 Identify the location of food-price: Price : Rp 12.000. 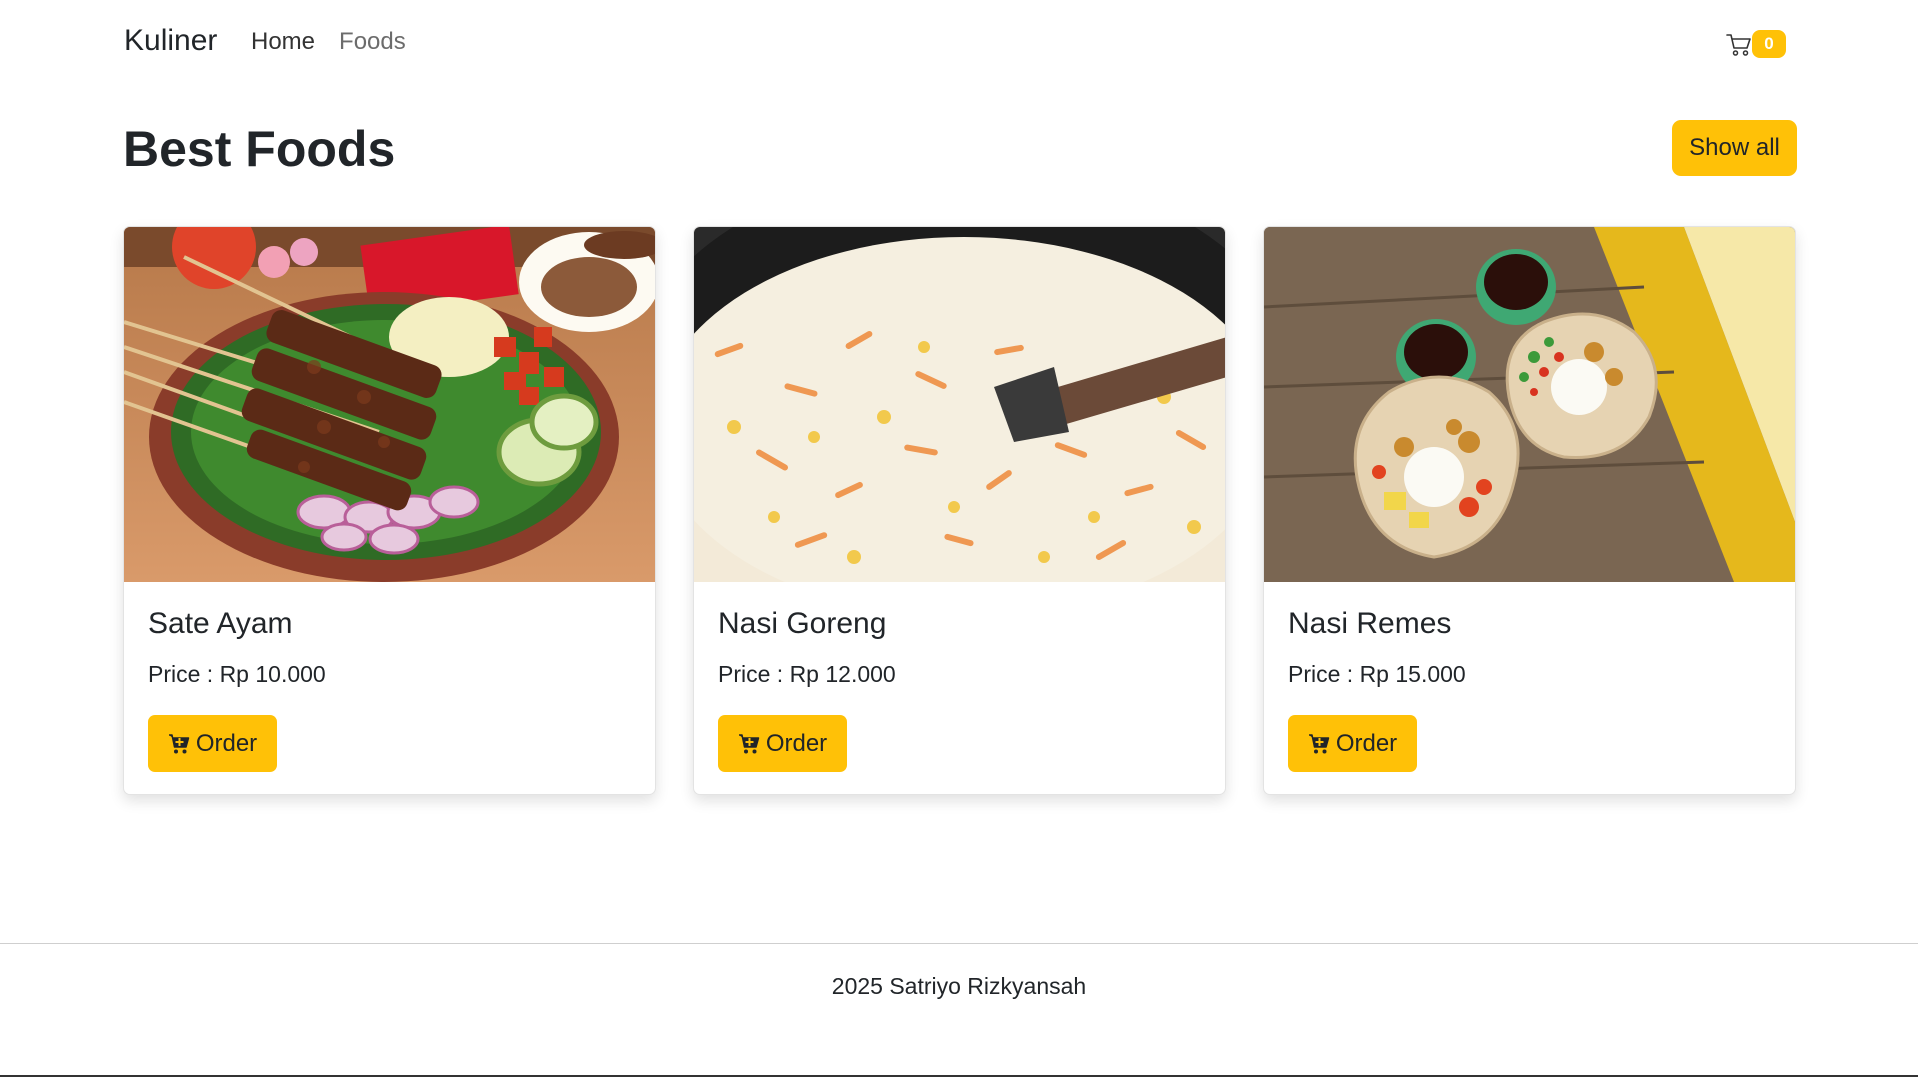
(807, 674).